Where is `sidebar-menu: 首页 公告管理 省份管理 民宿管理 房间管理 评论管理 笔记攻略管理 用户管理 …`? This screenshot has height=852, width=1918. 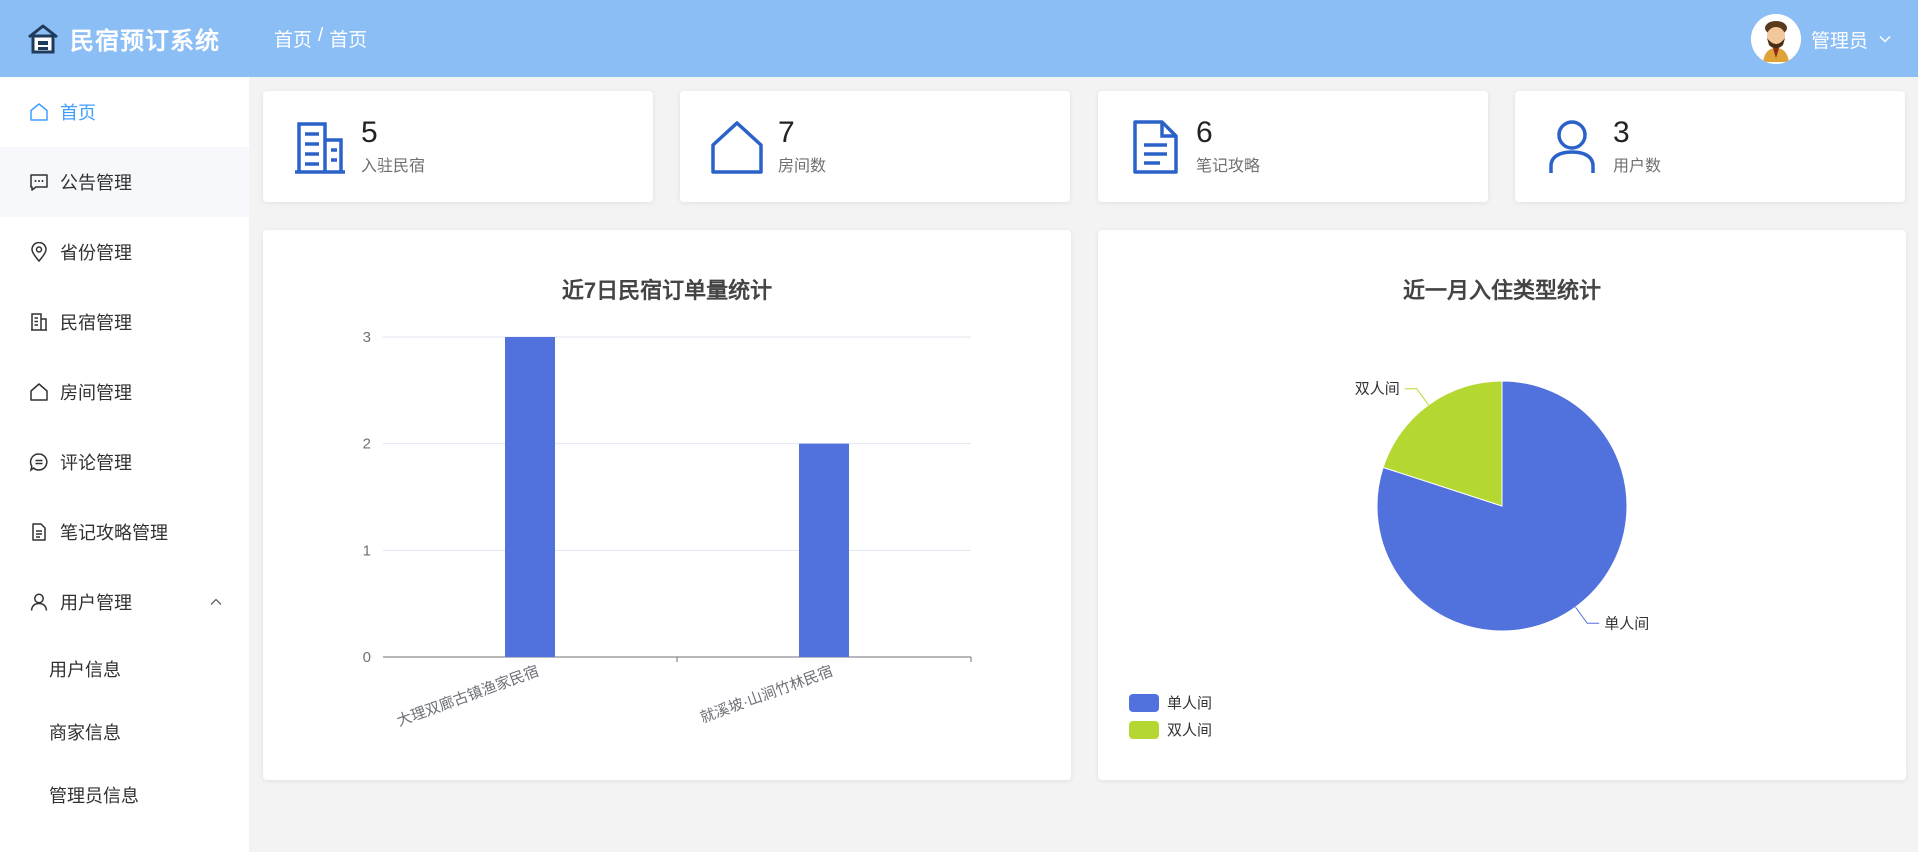
sidebar-menu: 首页 公告管理 省份管理 民宿管理 房间管理 评论管理 笔记攻略管理 用户管理 … is located at coordinates (124, 464).